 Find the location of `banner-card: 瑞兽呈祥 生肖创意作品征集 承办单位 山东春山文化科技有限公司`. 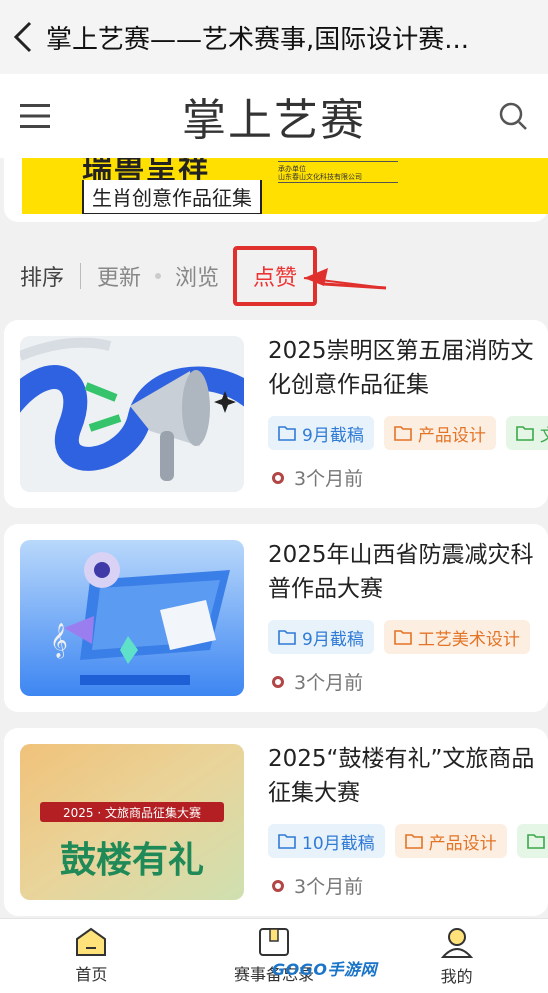

banner-card: 瑞兽呈祥 生肖创意作品征集 承办单位 山东春山文化科技有限公司 is located at coordinates (276, 190).